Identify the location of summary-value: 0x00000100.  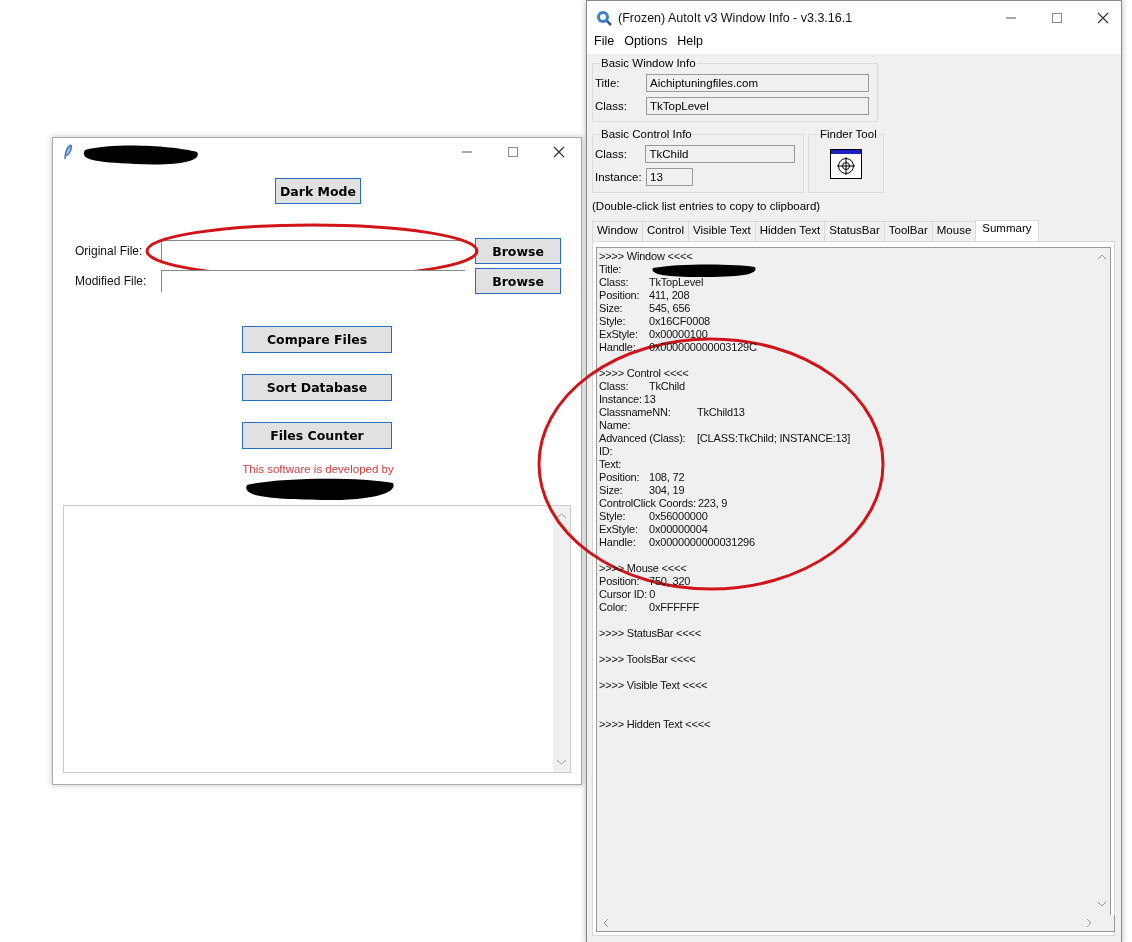
(678, 334).